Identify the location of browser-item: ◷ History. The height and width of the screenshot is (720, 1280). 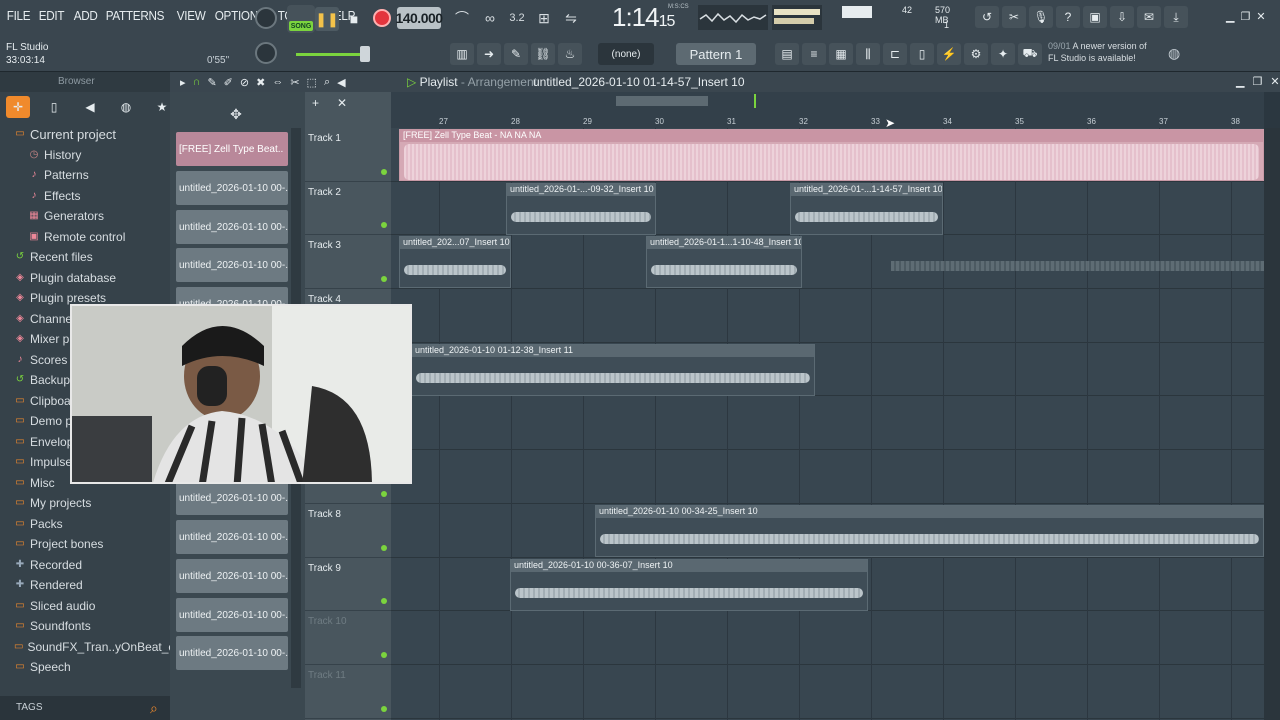
(85, 155).